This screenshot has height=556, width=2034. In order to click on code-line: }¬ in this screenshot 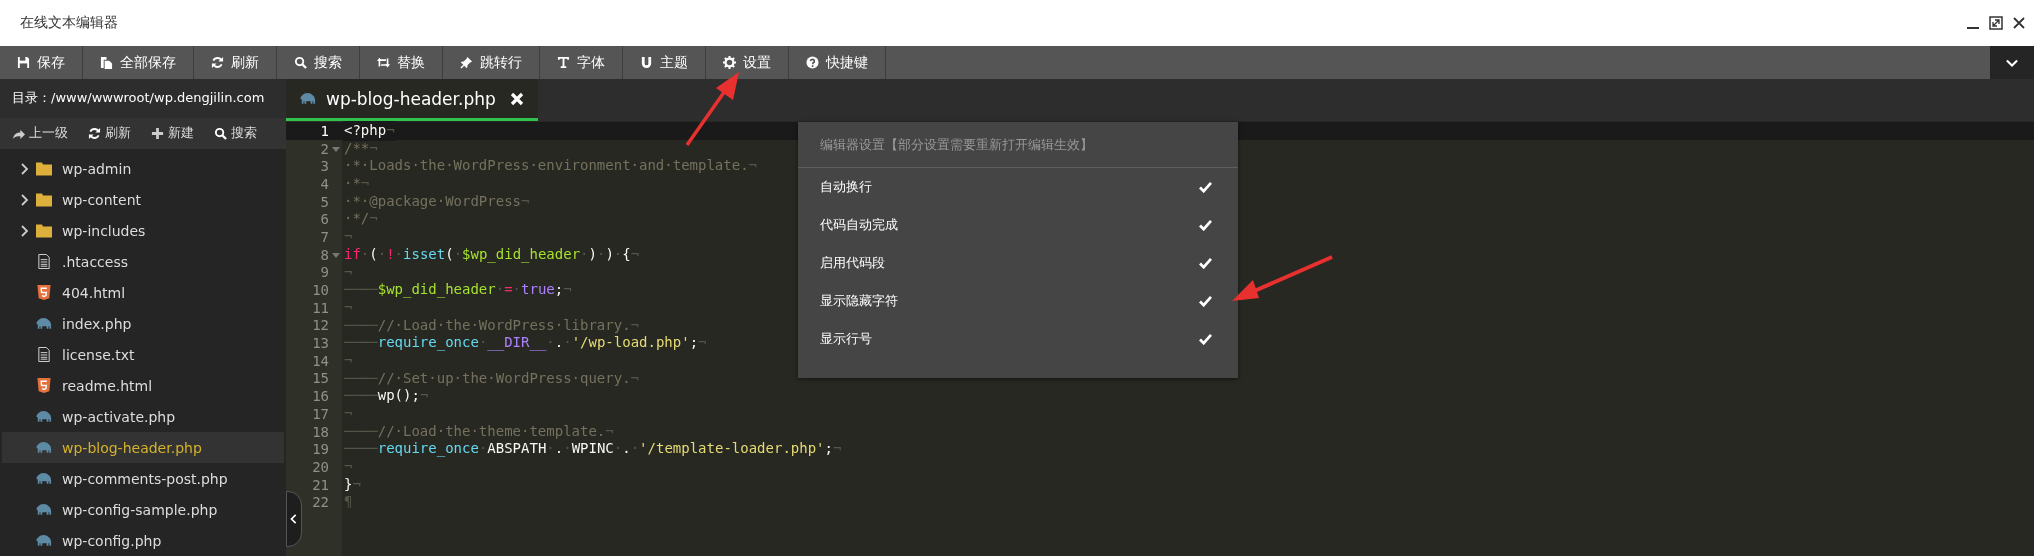, I will do `click(352, 484)`.